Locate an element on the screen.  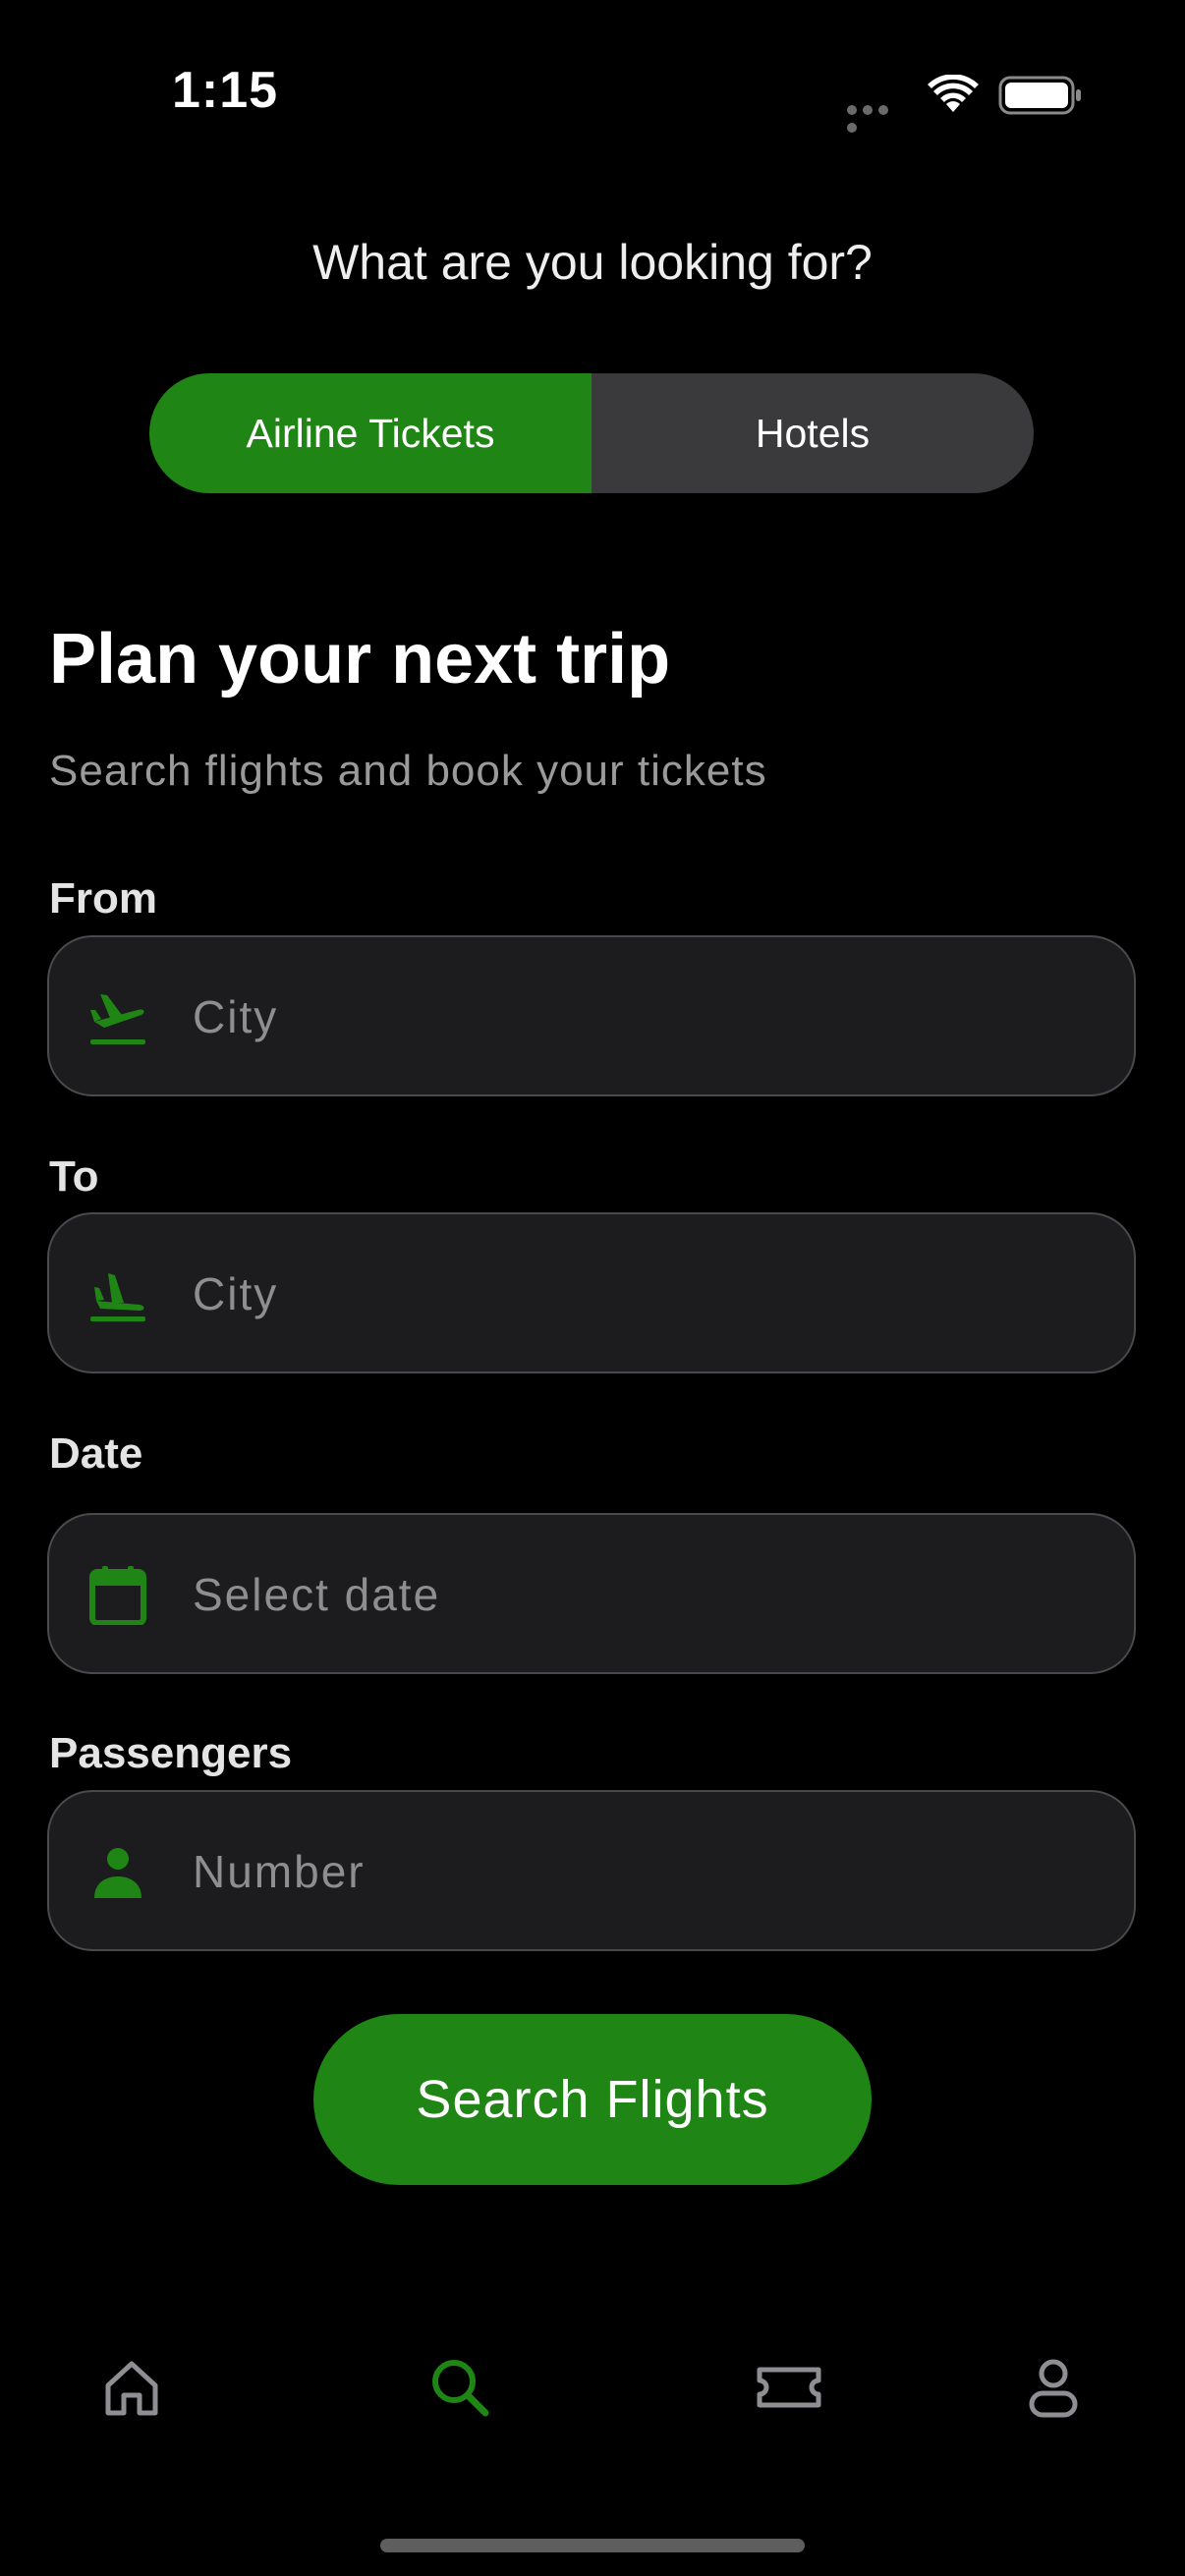
battery-icon is located at coordinates (1040, 95).